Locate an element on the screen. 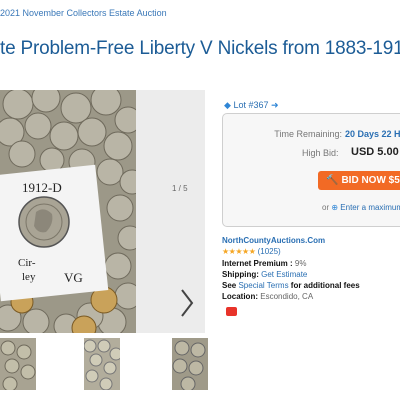 This screenshot has width=400, height=400. terms-row: See Special Terms for additional fees is located at coordinates (291, 285).